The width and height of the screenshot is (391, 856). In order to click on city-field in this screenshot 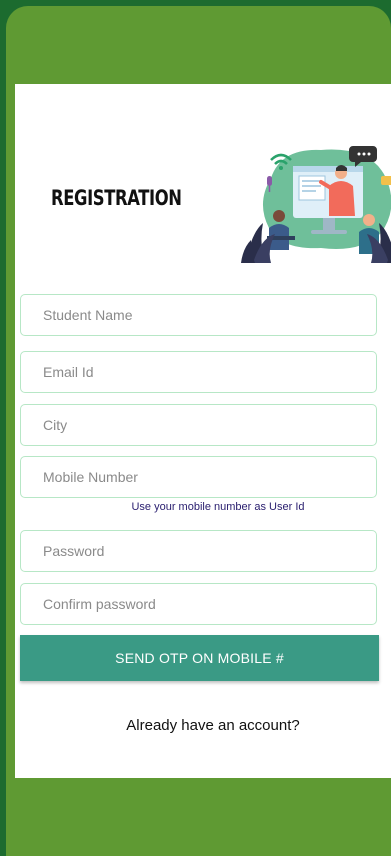, I will do `click(198, 425)`.